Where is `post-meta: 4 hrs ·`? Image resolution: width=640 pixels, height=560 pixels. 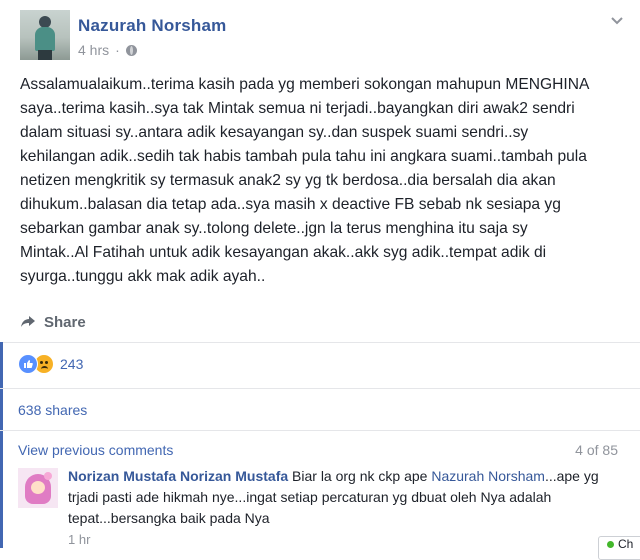 post-meta: 4 hrs · is located at coordinates (107, 50).